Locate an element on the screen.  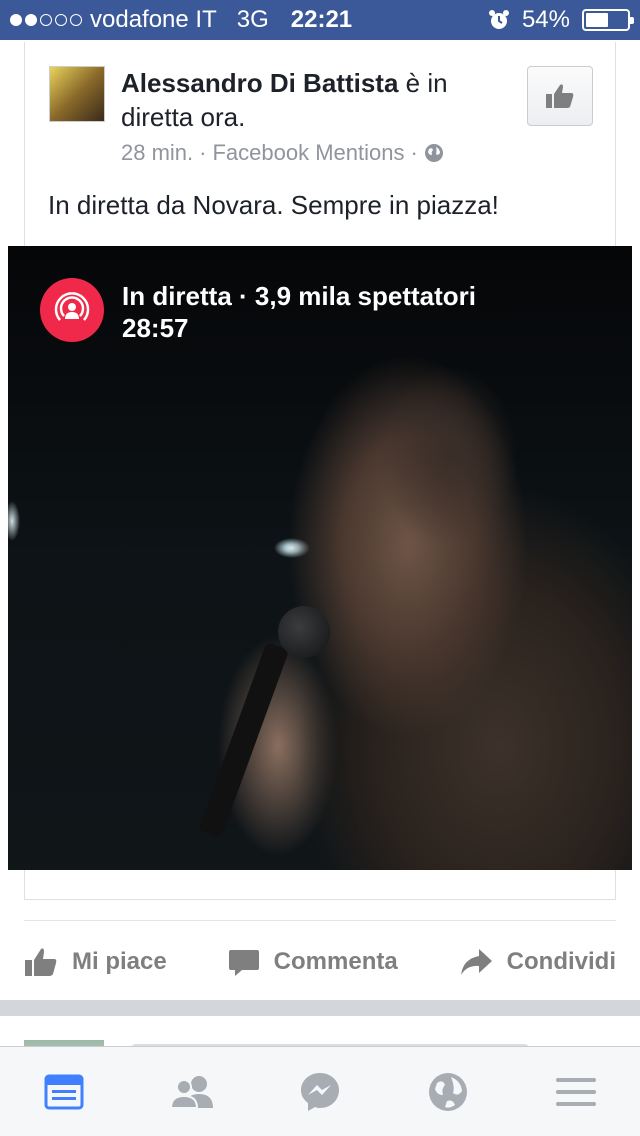
post-time: 28 min. is located at coordinates (157, 153).